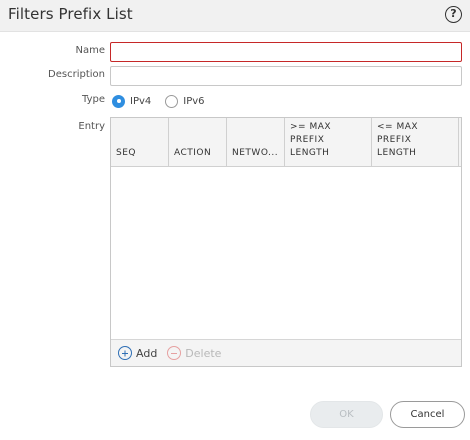 This screenshot has height=440, width=470. I want to click on delete-entry-label: Delete, so click(203, 353).